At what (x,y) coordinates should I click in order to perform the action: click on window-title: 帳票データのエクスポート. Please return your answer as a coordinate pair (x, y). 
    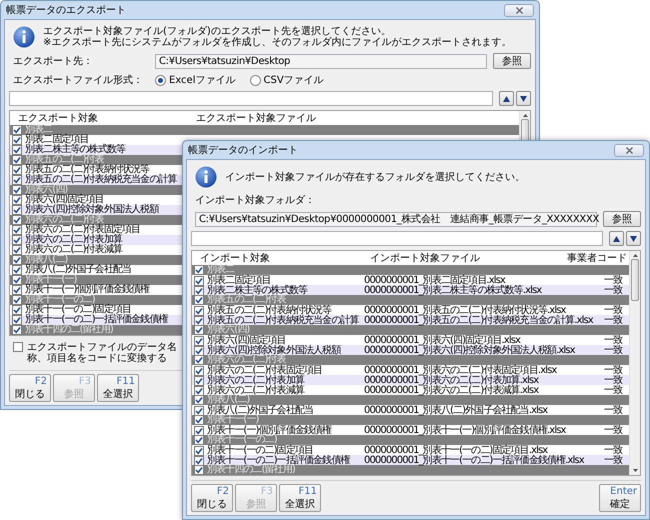
    Looking at the image, I should click on (66, 10).